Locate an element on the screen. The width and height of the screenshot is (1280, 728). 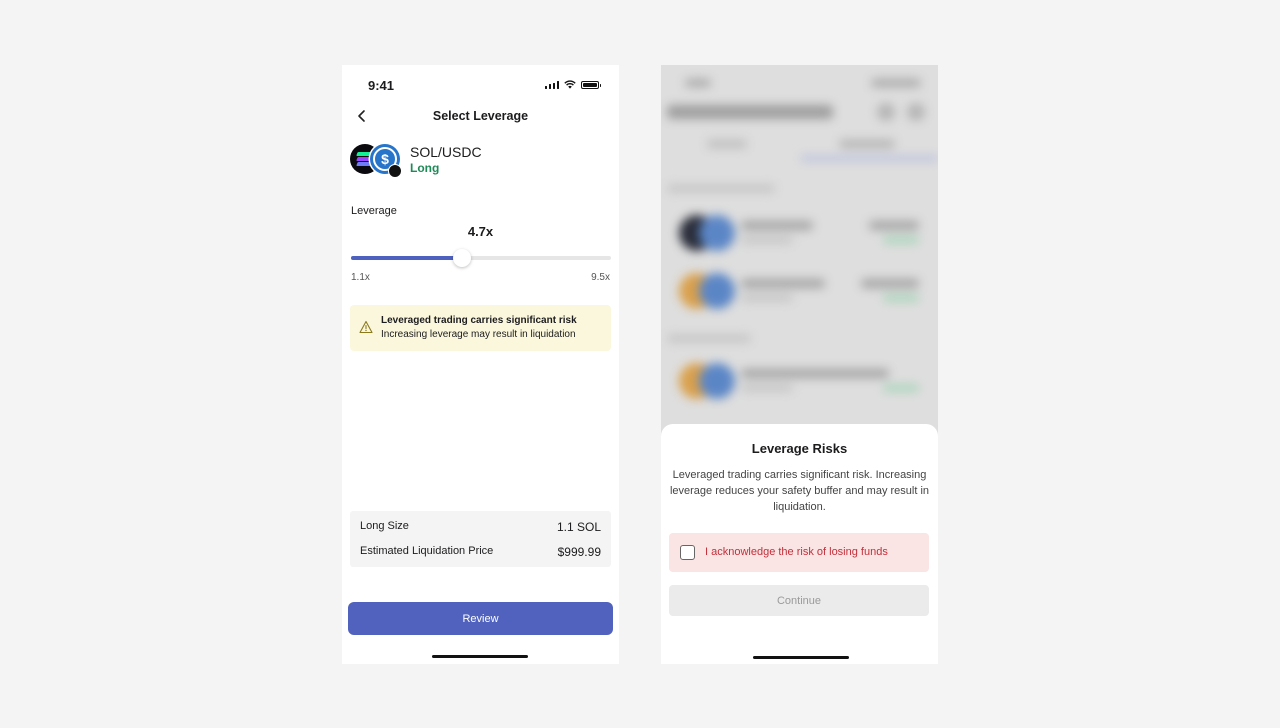
acknowledge-risk-row: I acknowledge the risk of losing funds is located at coordinates (799, 552).